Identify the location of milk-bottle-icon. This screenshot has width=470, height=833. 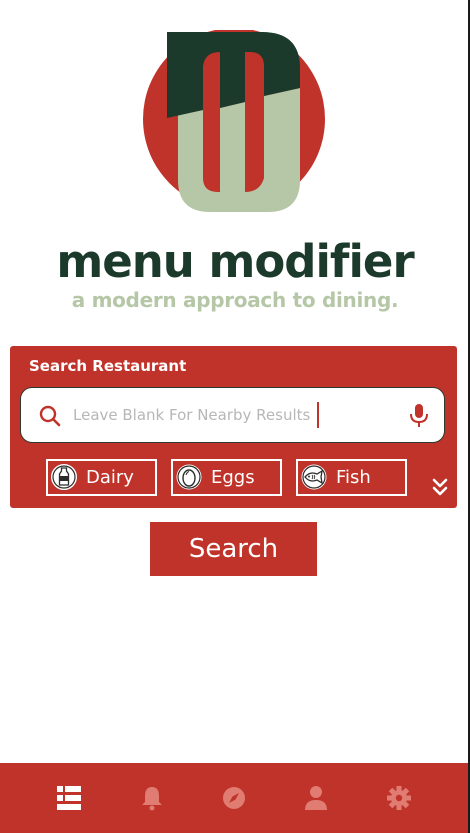
(64, 477).